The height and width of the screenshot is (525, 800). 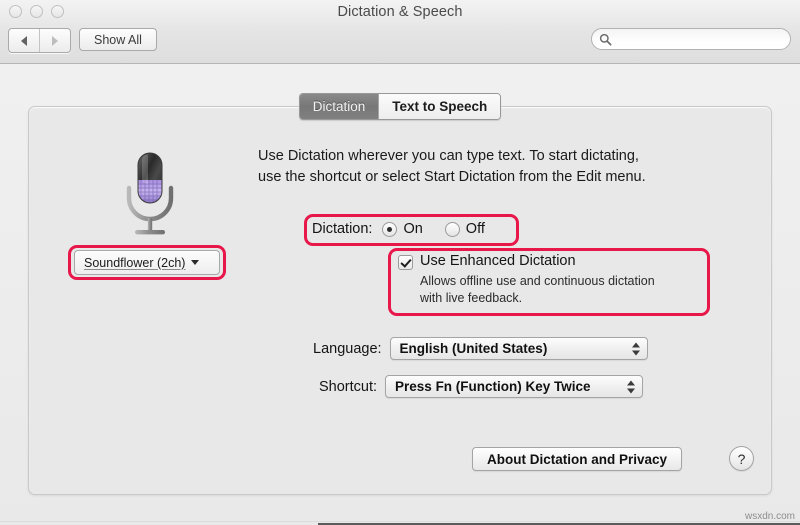 I want to click on shortcut-row: Shortcut: Press Fn (Function) Key Twice, so click(x=481, y=386).